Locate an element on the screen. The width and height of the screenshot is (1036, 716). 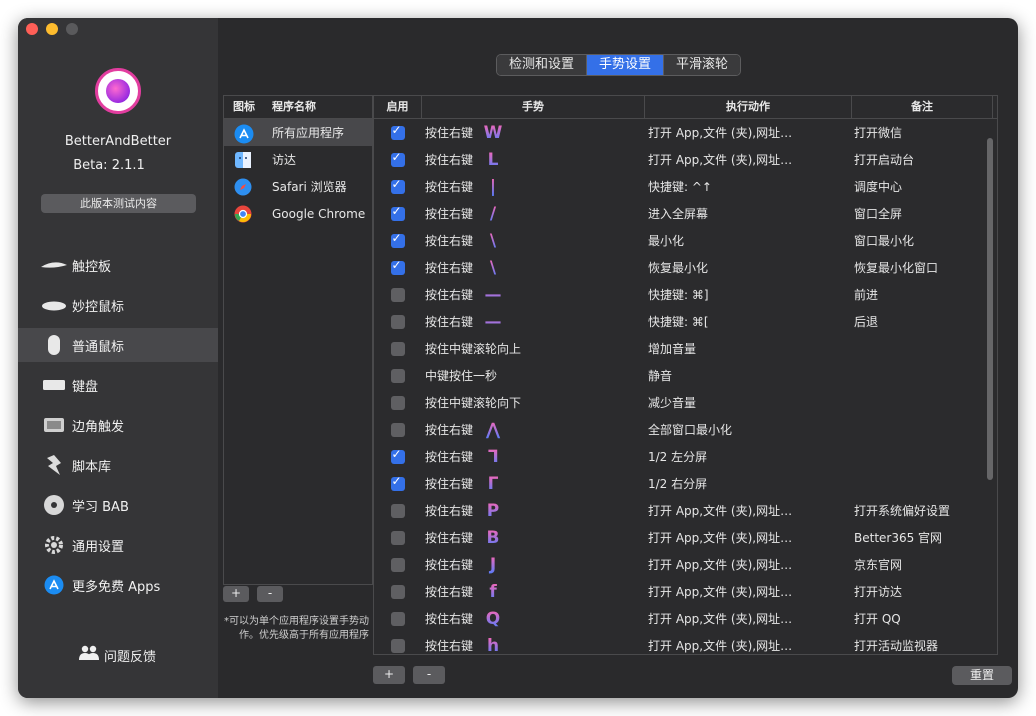
action-cell: 快捷键: ⌘[ is located at coordinates (678, 322).